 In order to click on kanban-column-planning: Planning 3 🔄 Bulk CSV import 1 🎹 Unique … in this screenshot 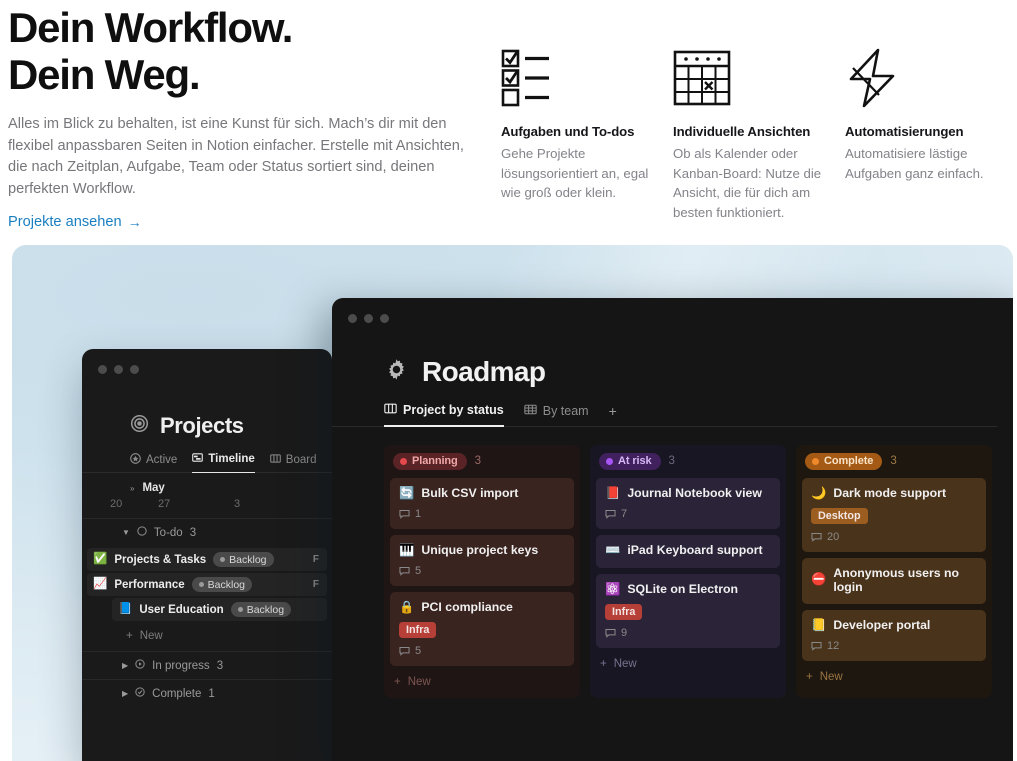, I will do `click(482, 571)`.